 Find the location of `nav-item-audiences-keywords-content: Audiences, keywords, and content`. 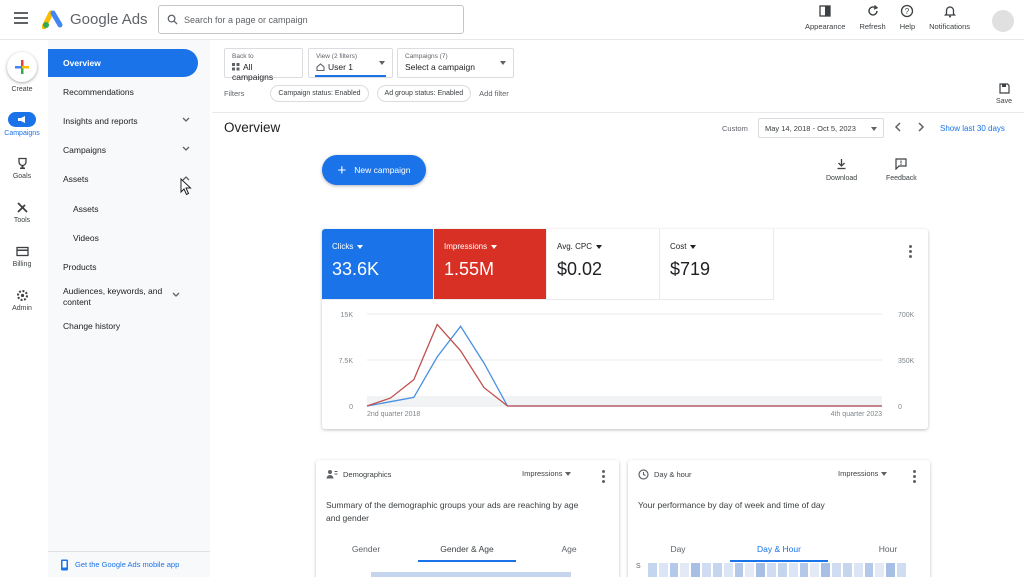

nav-item-audiences-keywords-content: Audiences, keywords, and content is located at coordinates (118, 297).